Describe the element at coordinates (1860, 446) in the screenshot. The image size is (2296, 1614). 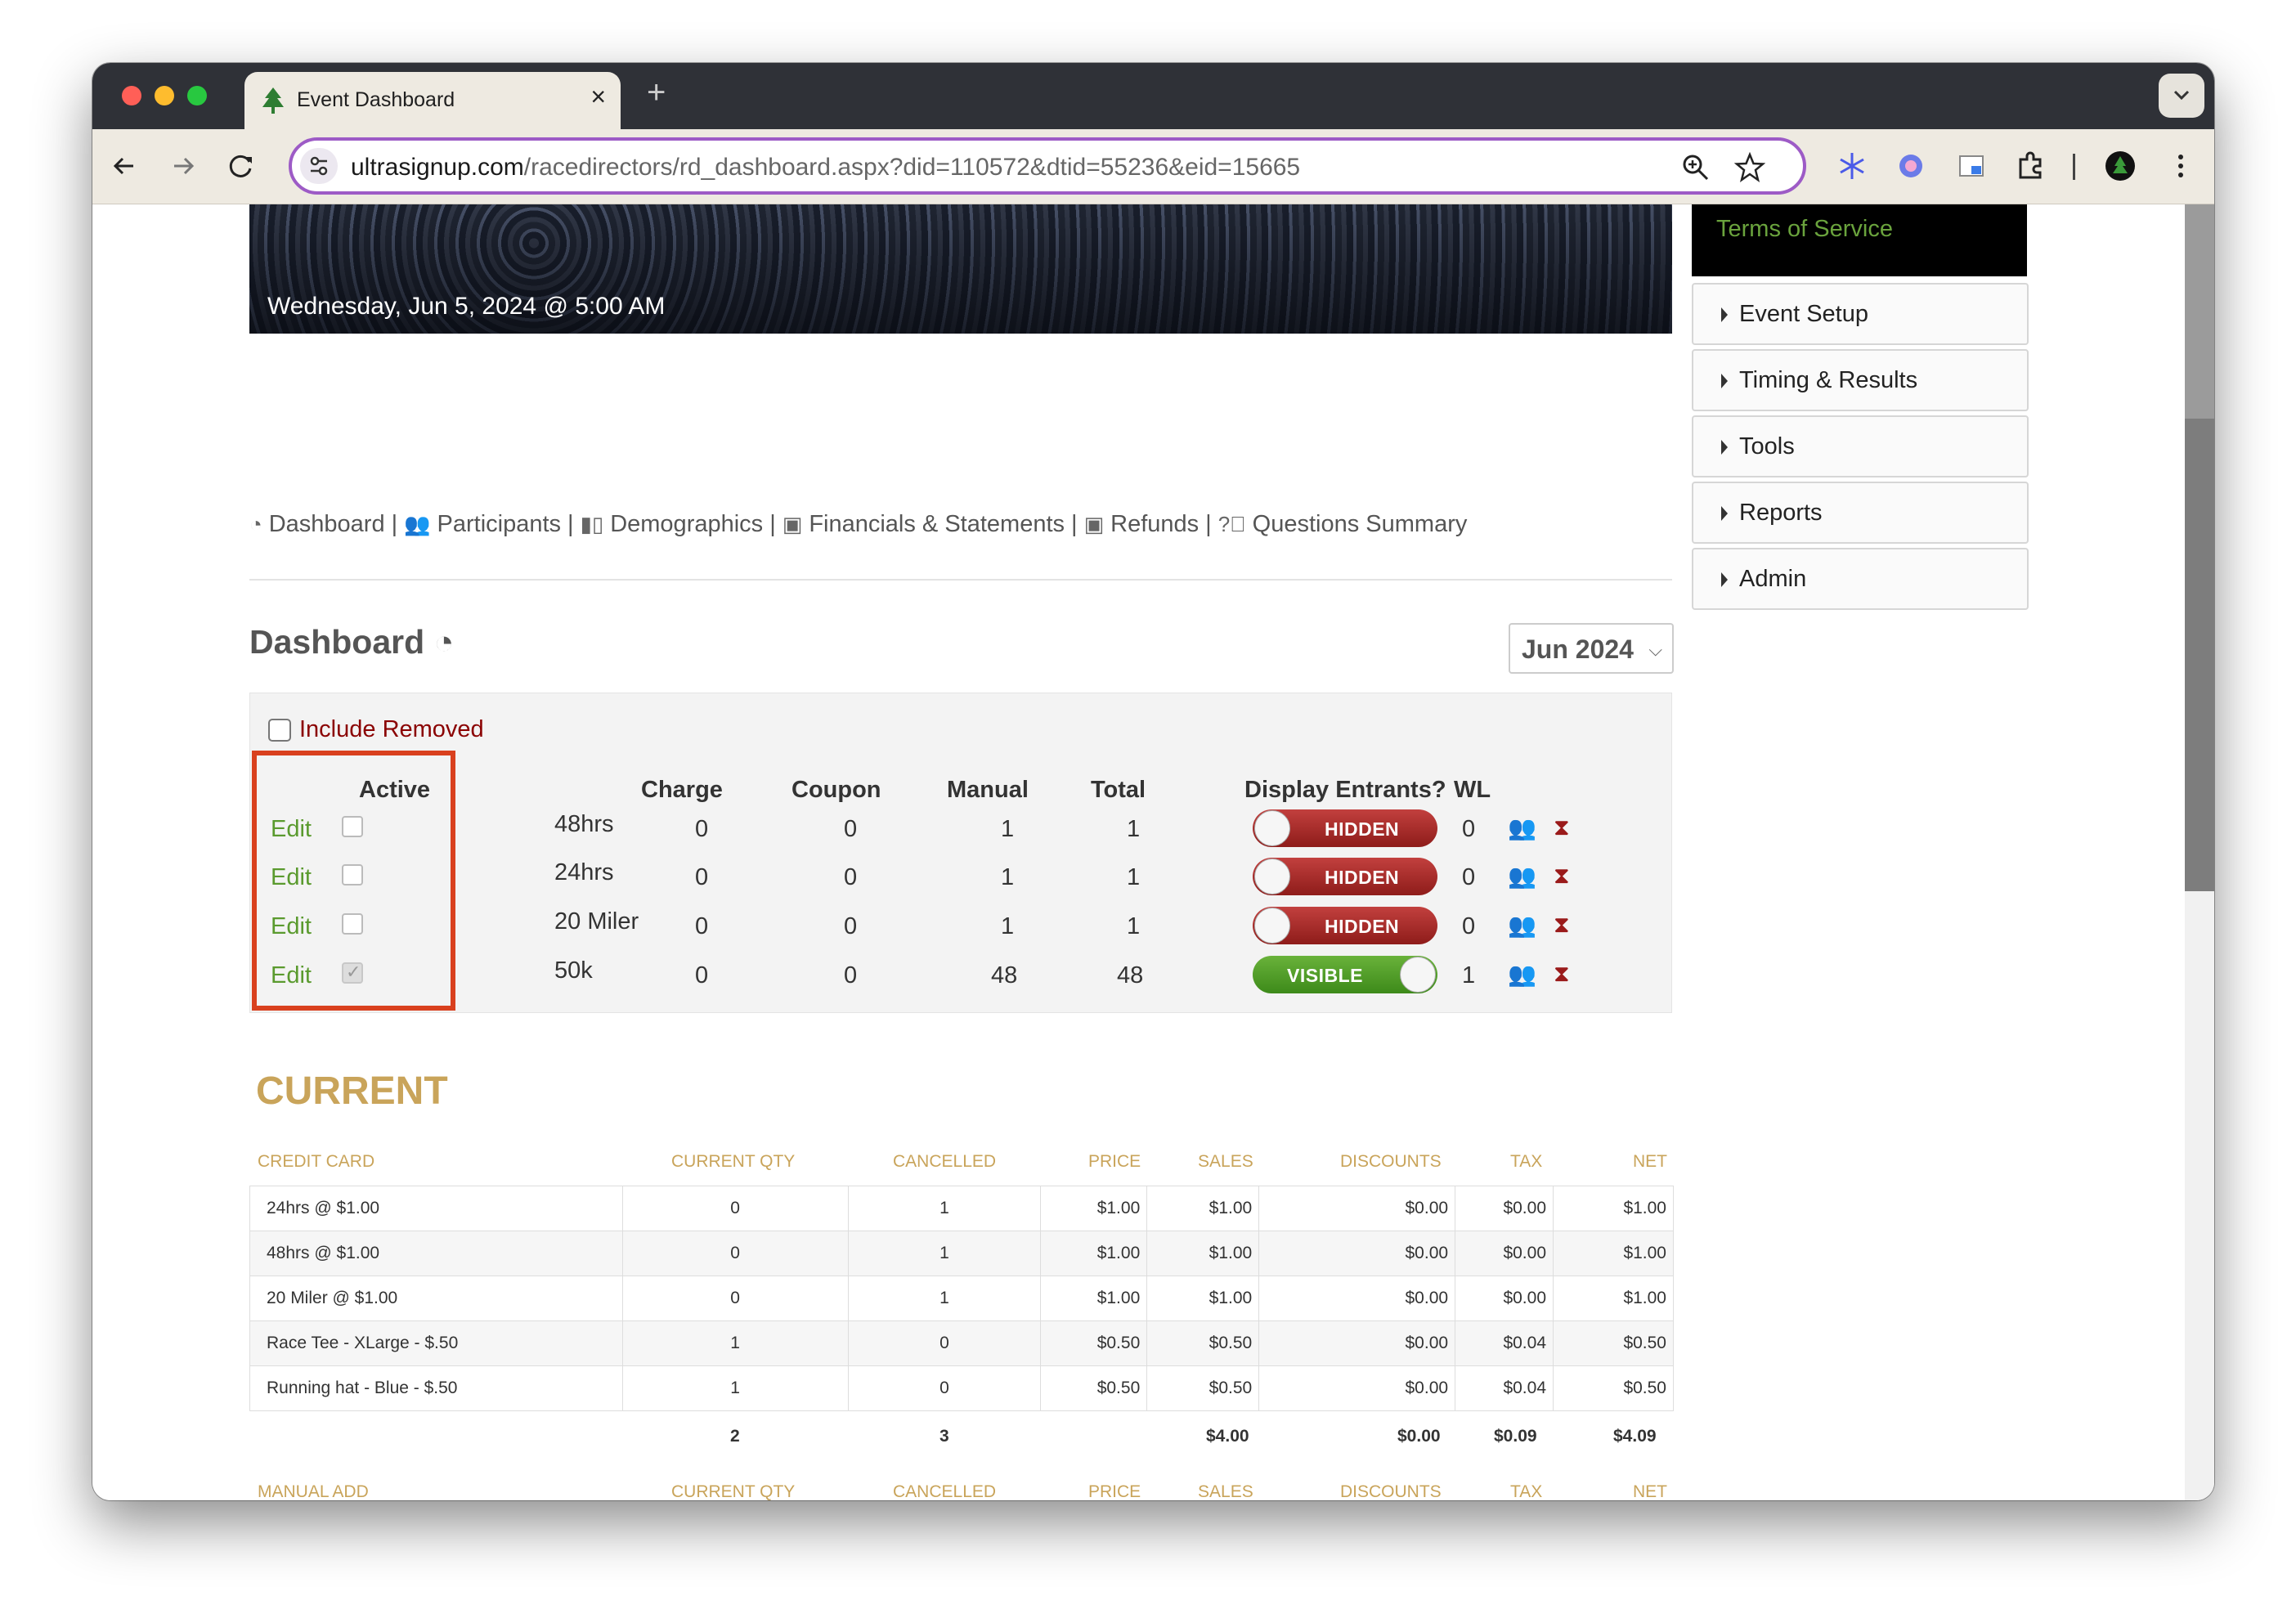
I see `sidebar-item-tools: Tools` at that location.